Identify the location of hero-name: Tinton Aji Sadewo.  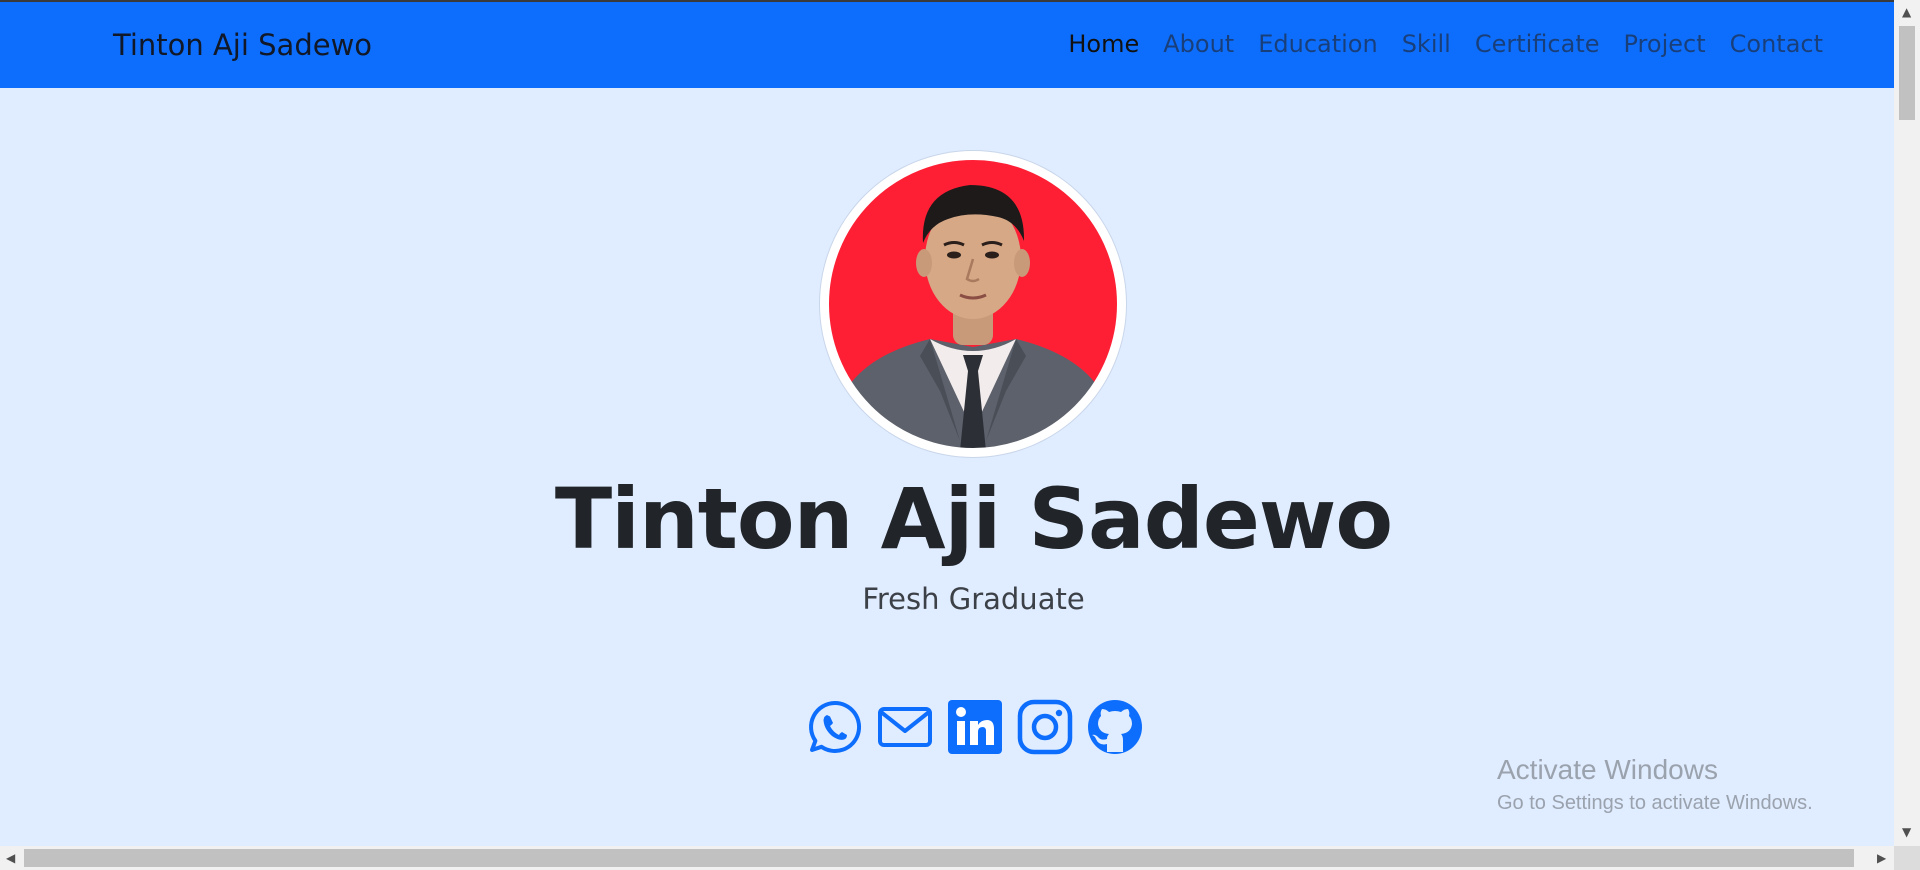
(973, 519).